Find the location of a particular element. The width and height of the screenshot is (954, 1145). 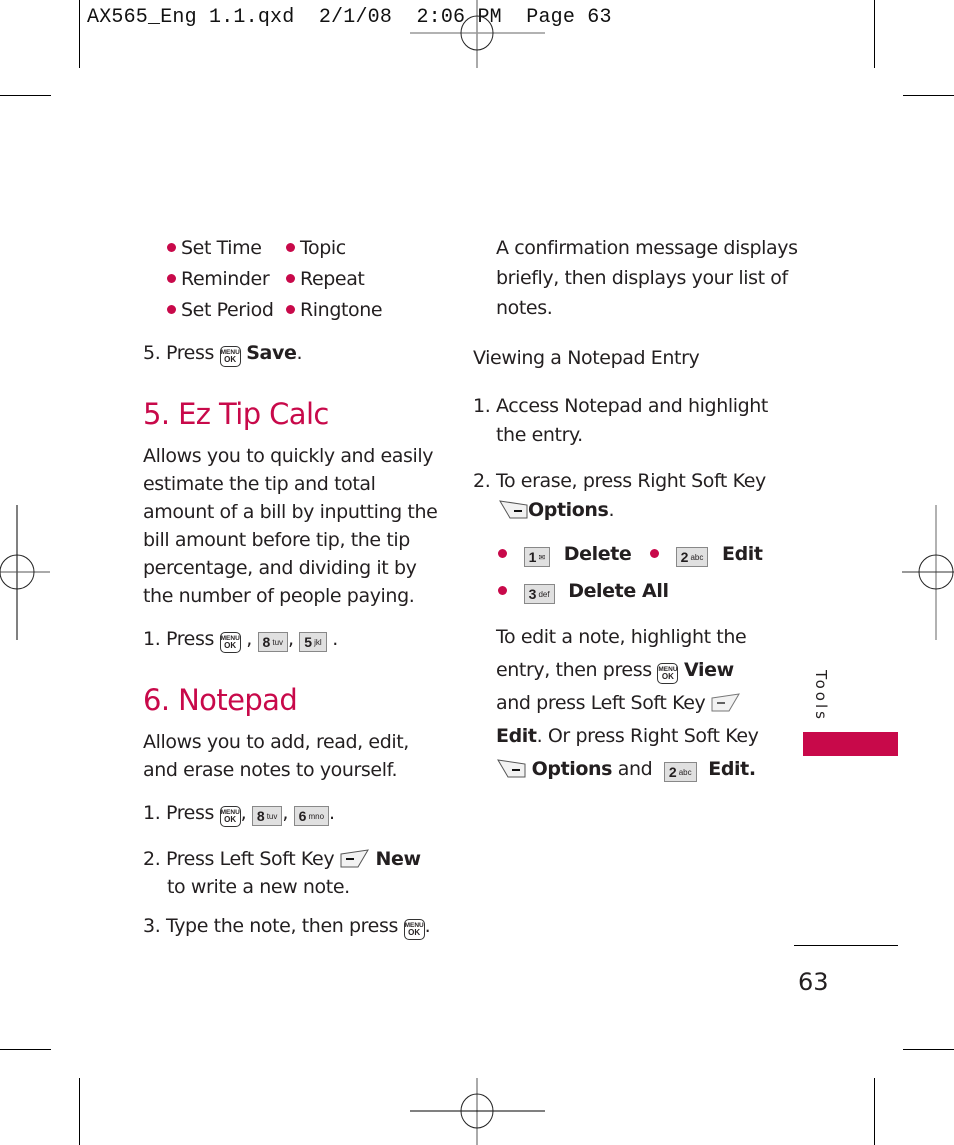

bullet-item: Topic is located at coordinates (316, 248).